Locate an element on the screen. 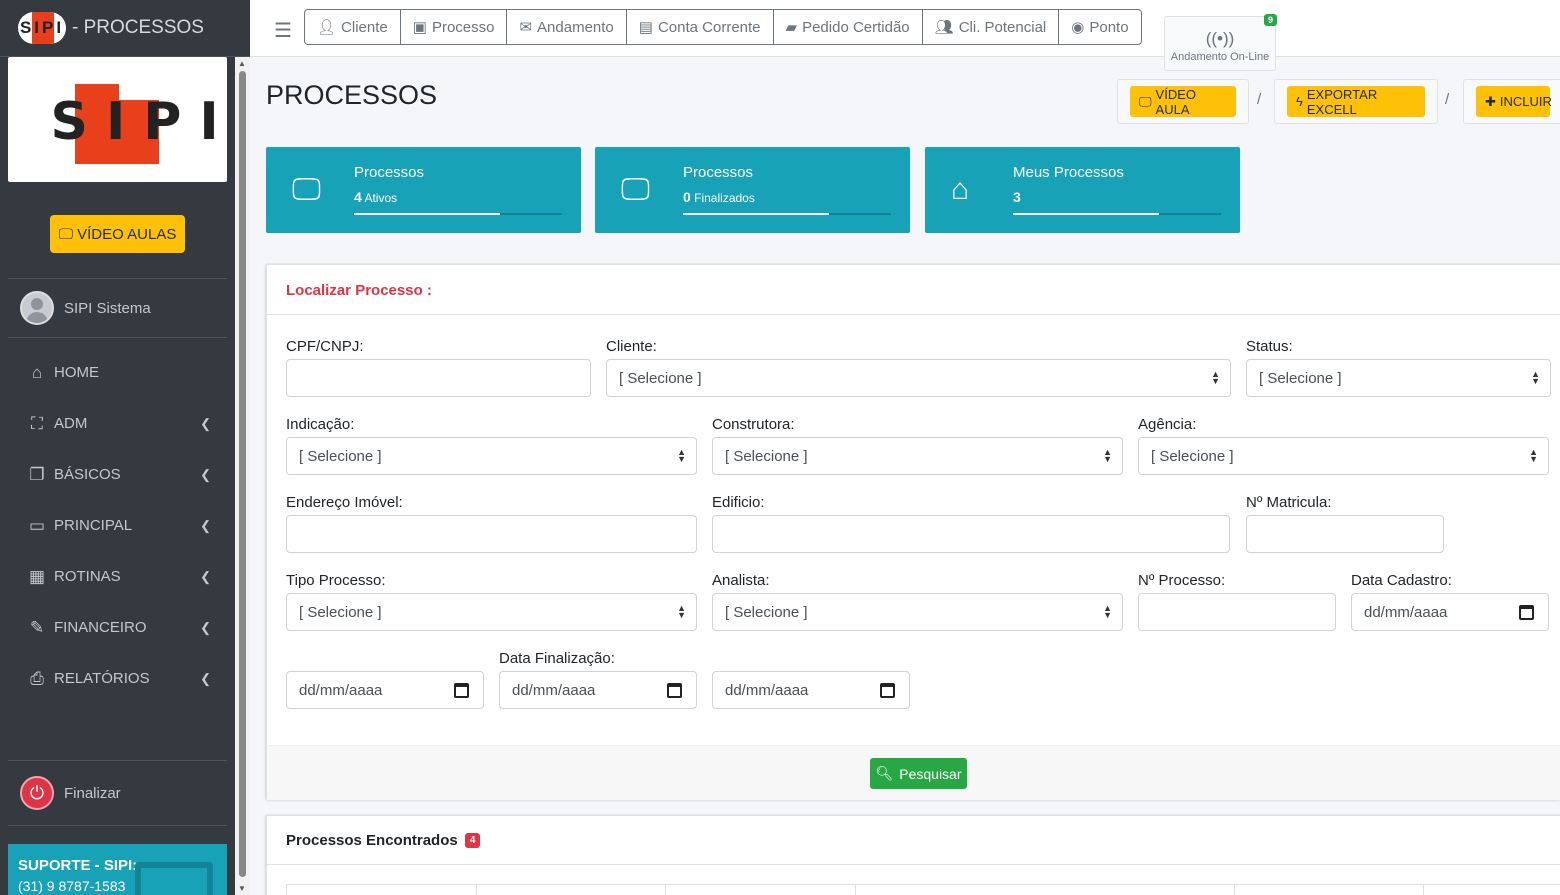  agencia-select: [ Selecione ] ▲ ▼ is located at coordinates (1343, 456).